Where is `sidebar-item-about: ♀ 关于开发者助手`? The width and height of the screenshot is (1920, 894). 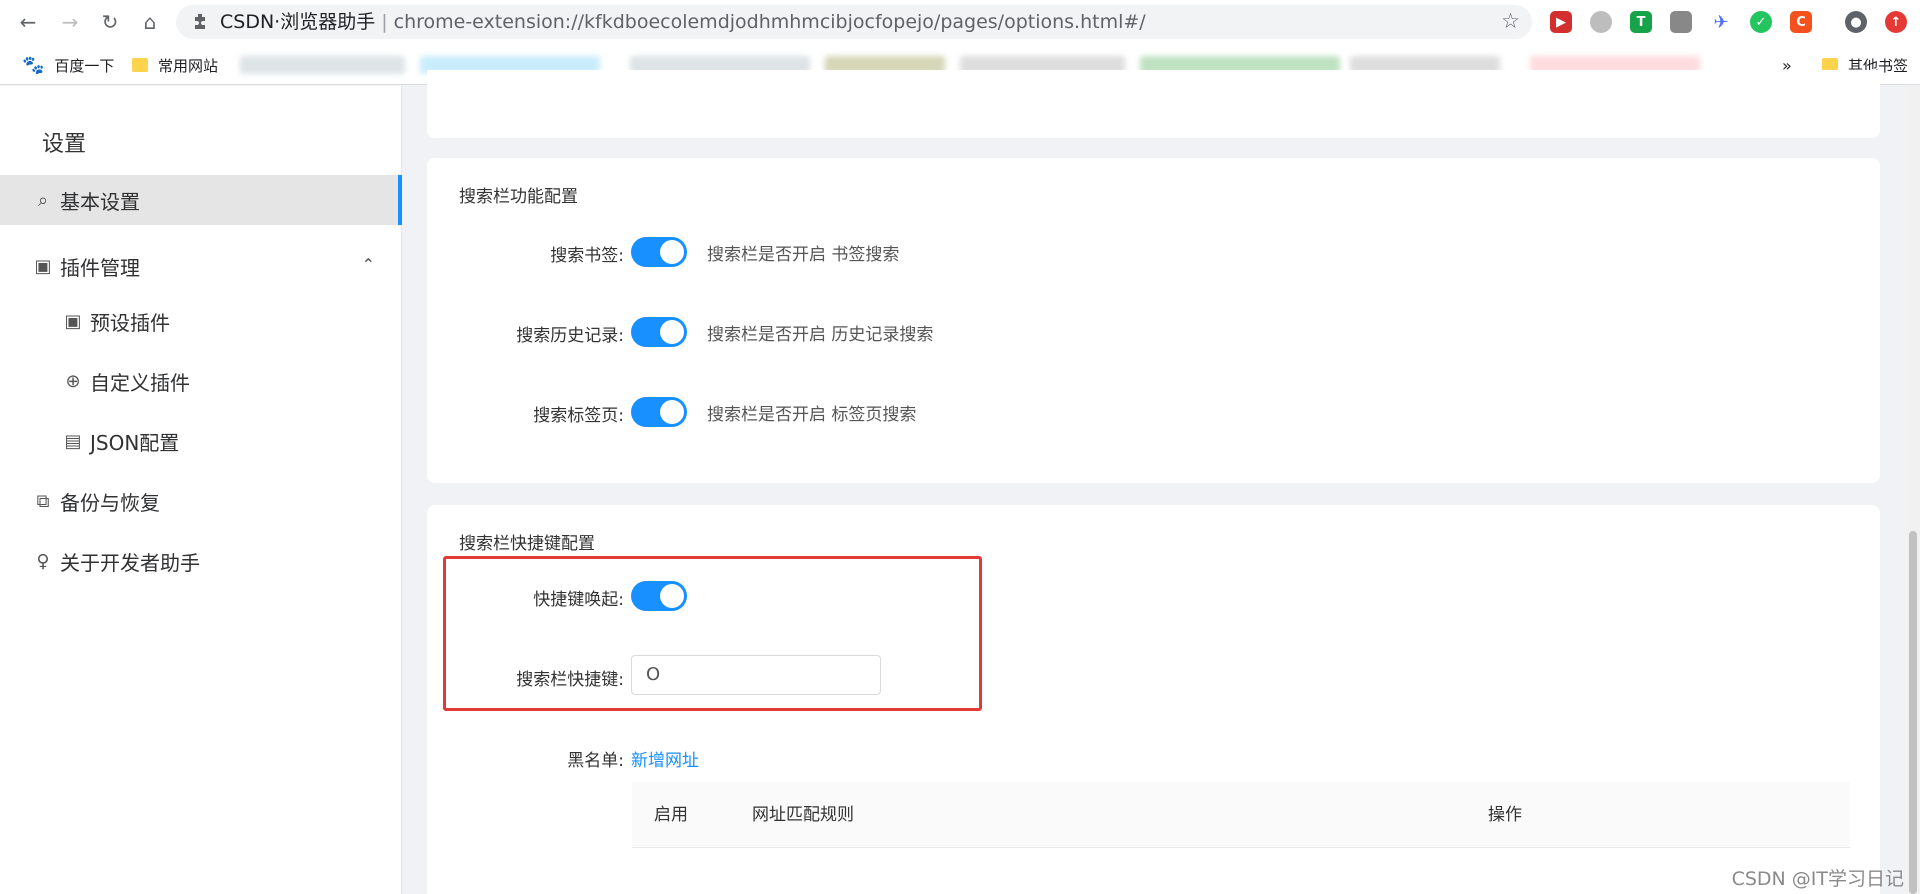 sidebar-item-about: ♀ 关于开发者助手 is located at coordinates (200, 561).